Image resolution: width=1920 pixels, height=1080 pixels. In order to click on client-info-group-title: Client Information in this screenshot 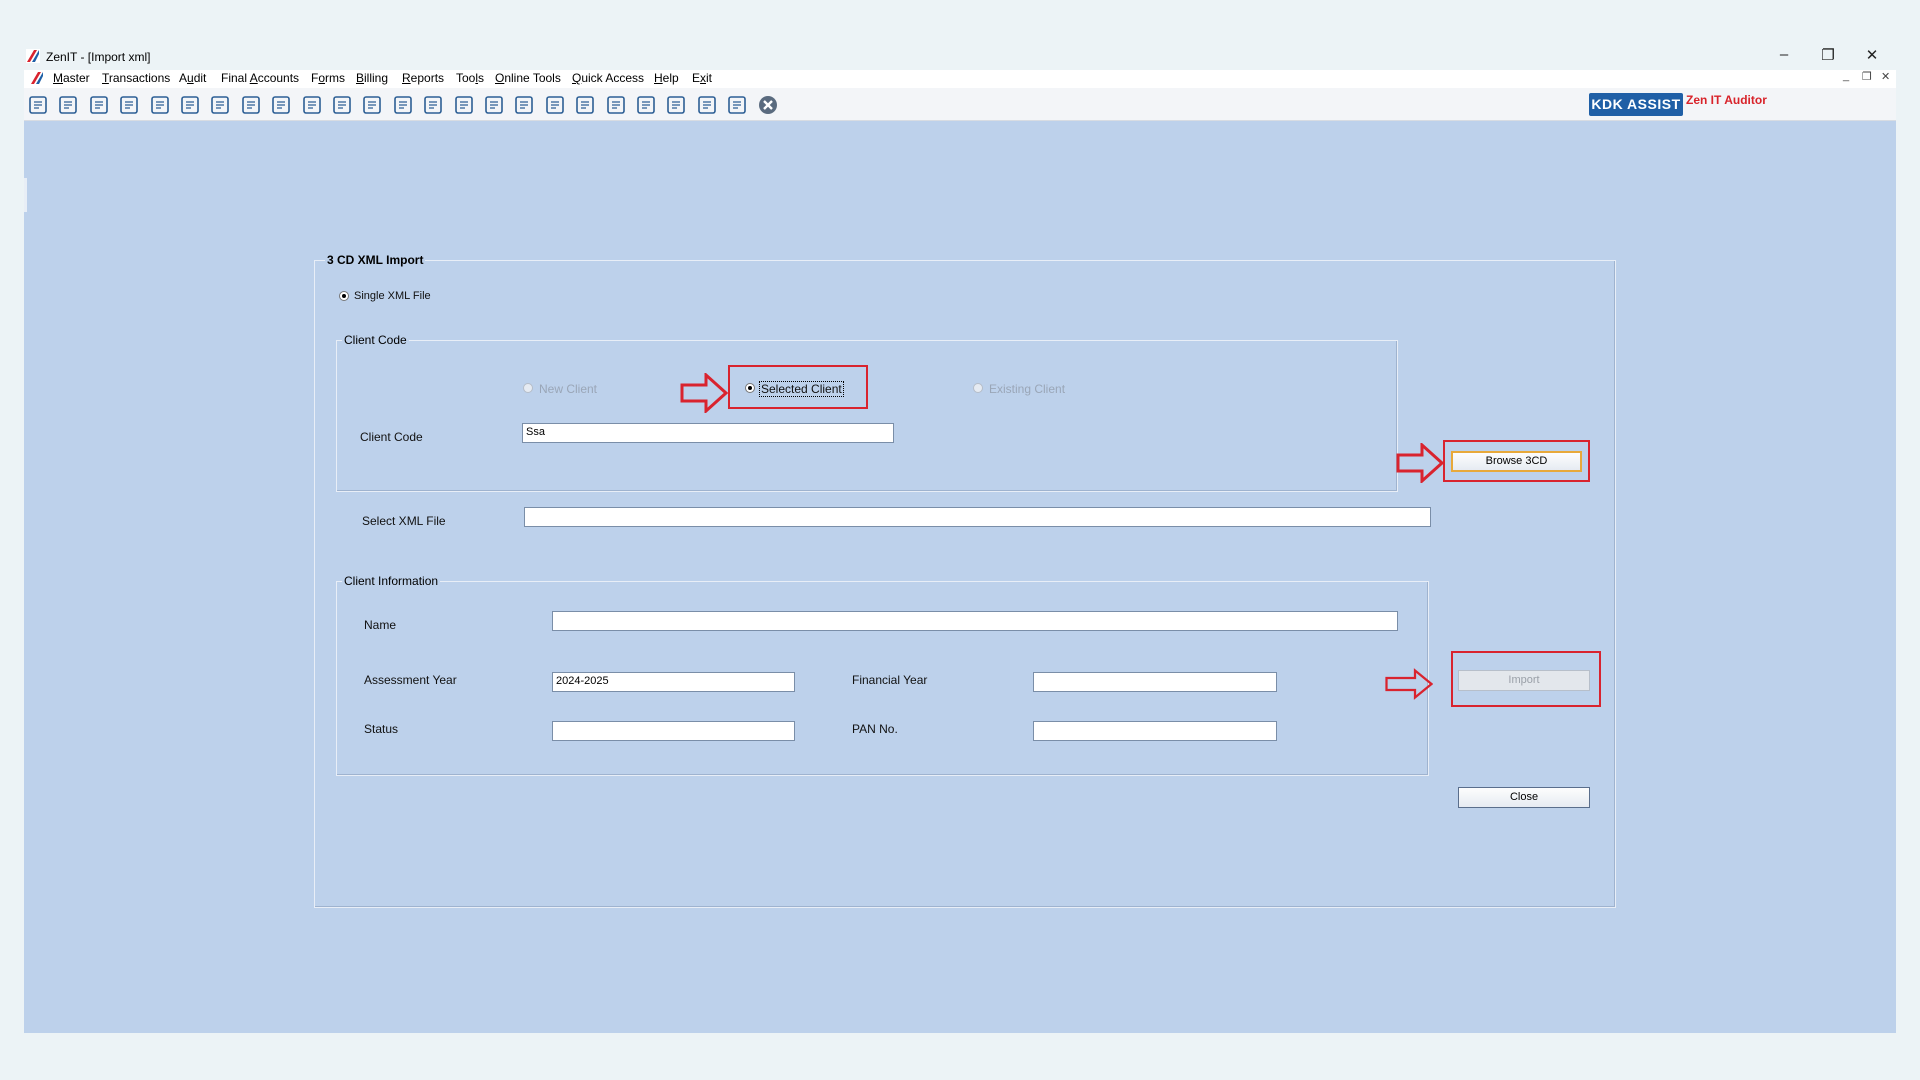, I will do `click(391, 581)`.